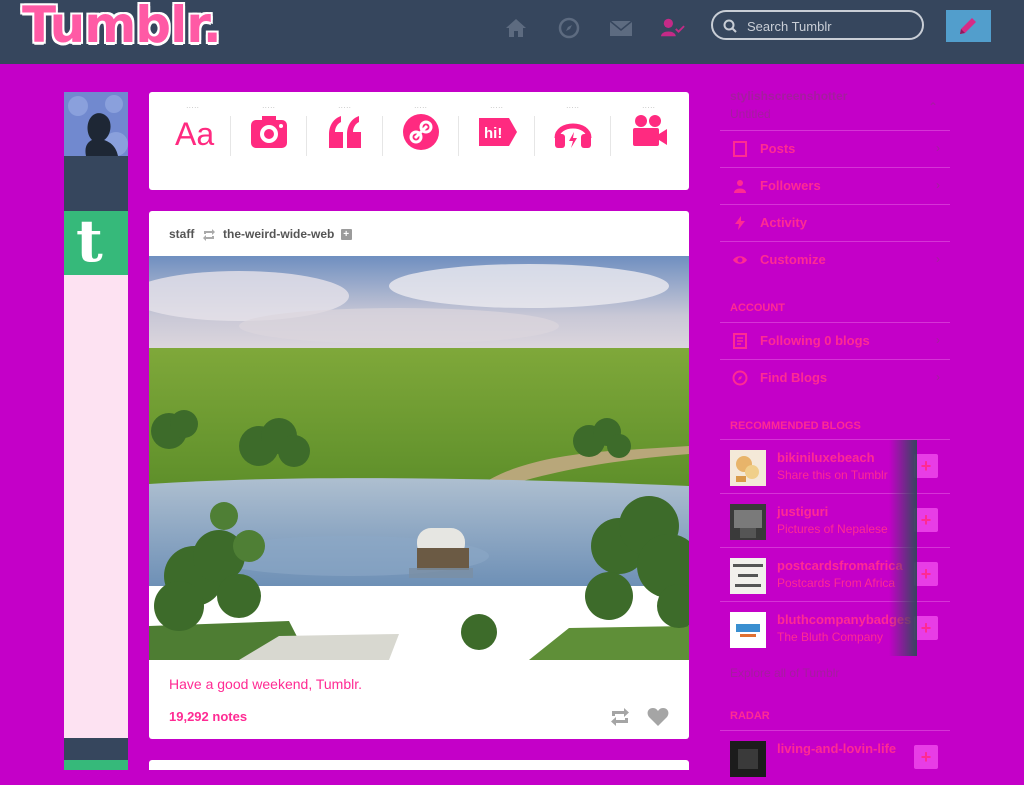  What do you see at coordinates (750, 716) in the screenshot?
I see `sidebar-section-radar: RADAR` at bounding box center [750, 716].